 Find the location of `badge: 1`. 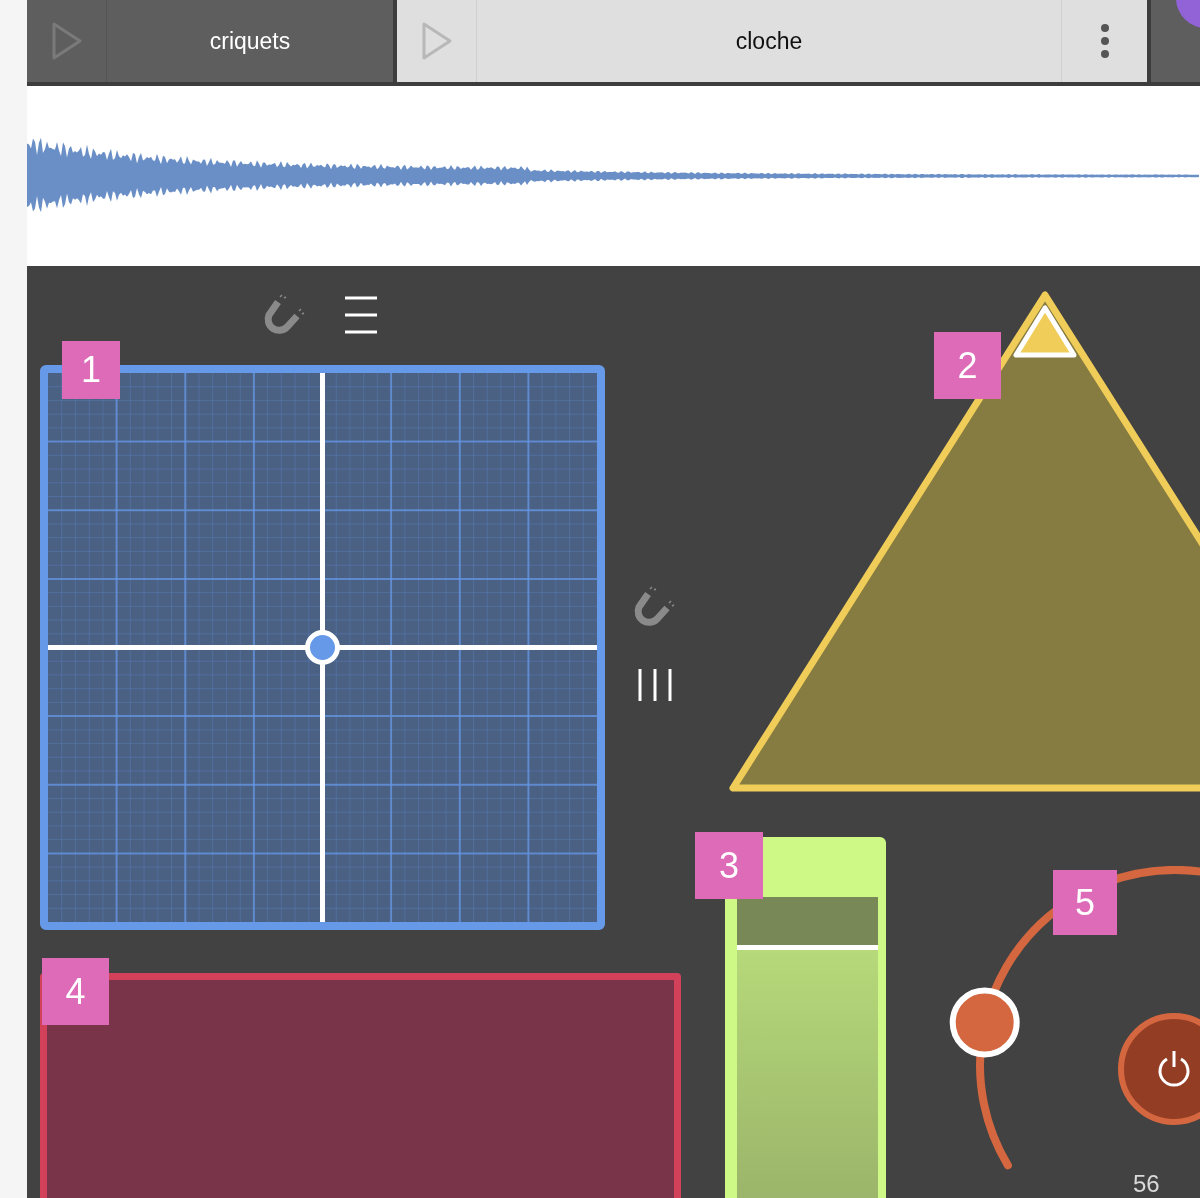

badge: 1 is located at coordinates (91, 370).